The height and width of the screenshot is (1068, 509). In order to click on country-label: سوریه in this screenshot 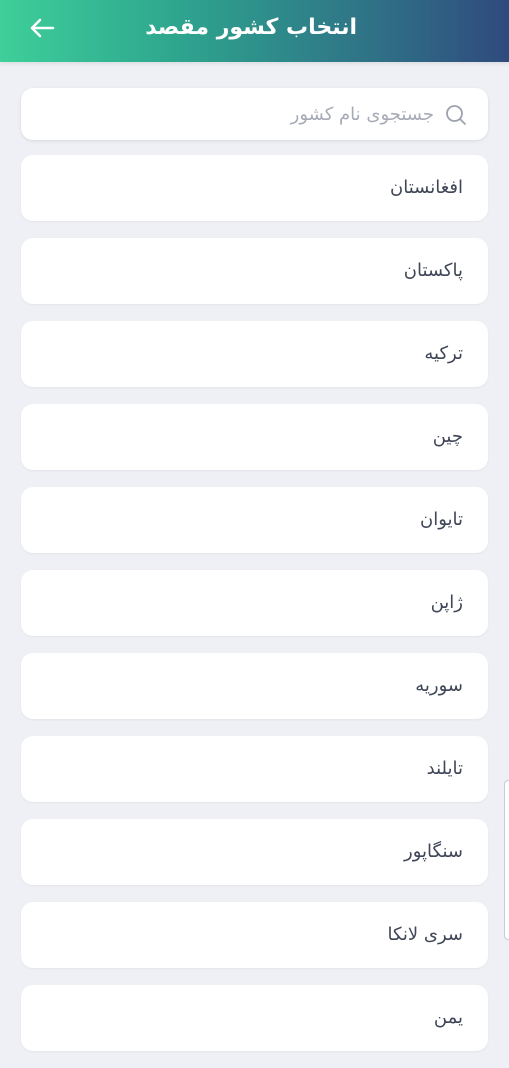, I will do `click(439, 685)`.